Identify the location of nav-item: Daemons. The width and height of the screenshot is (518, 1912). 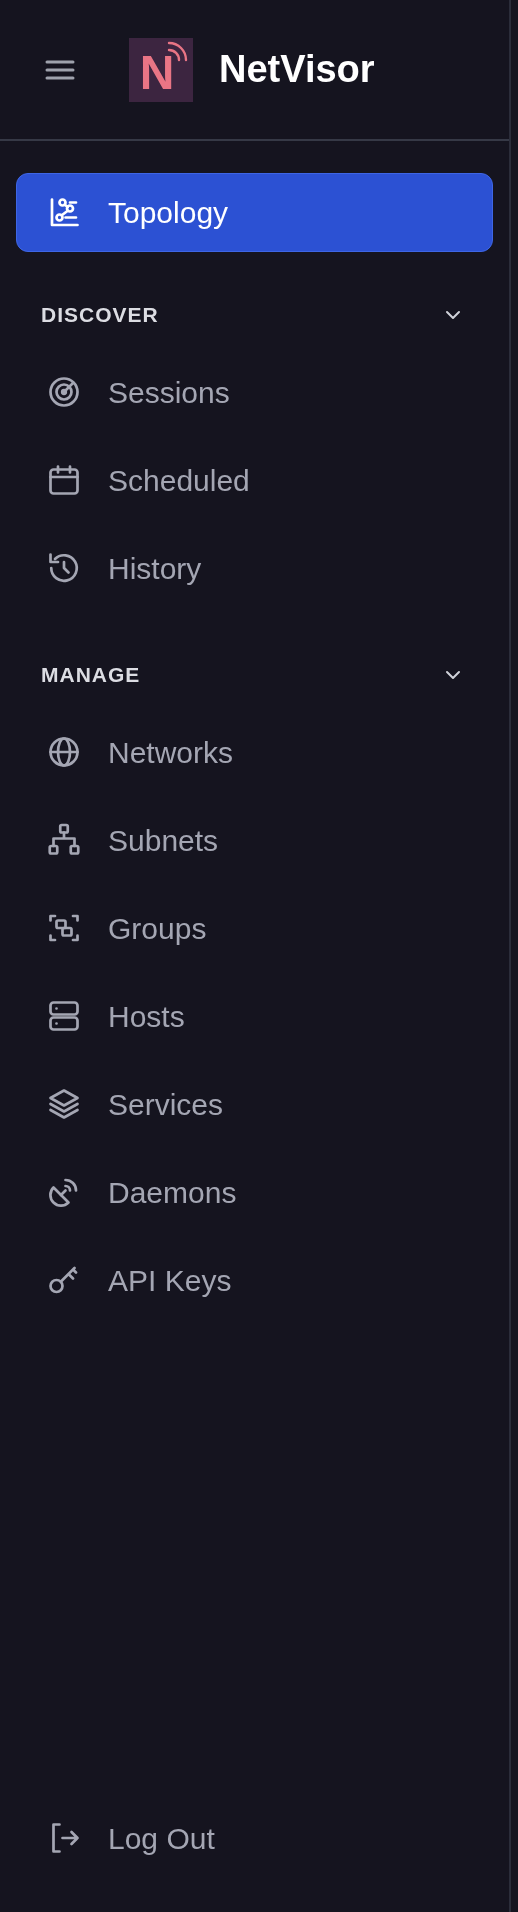
(254, 1192).